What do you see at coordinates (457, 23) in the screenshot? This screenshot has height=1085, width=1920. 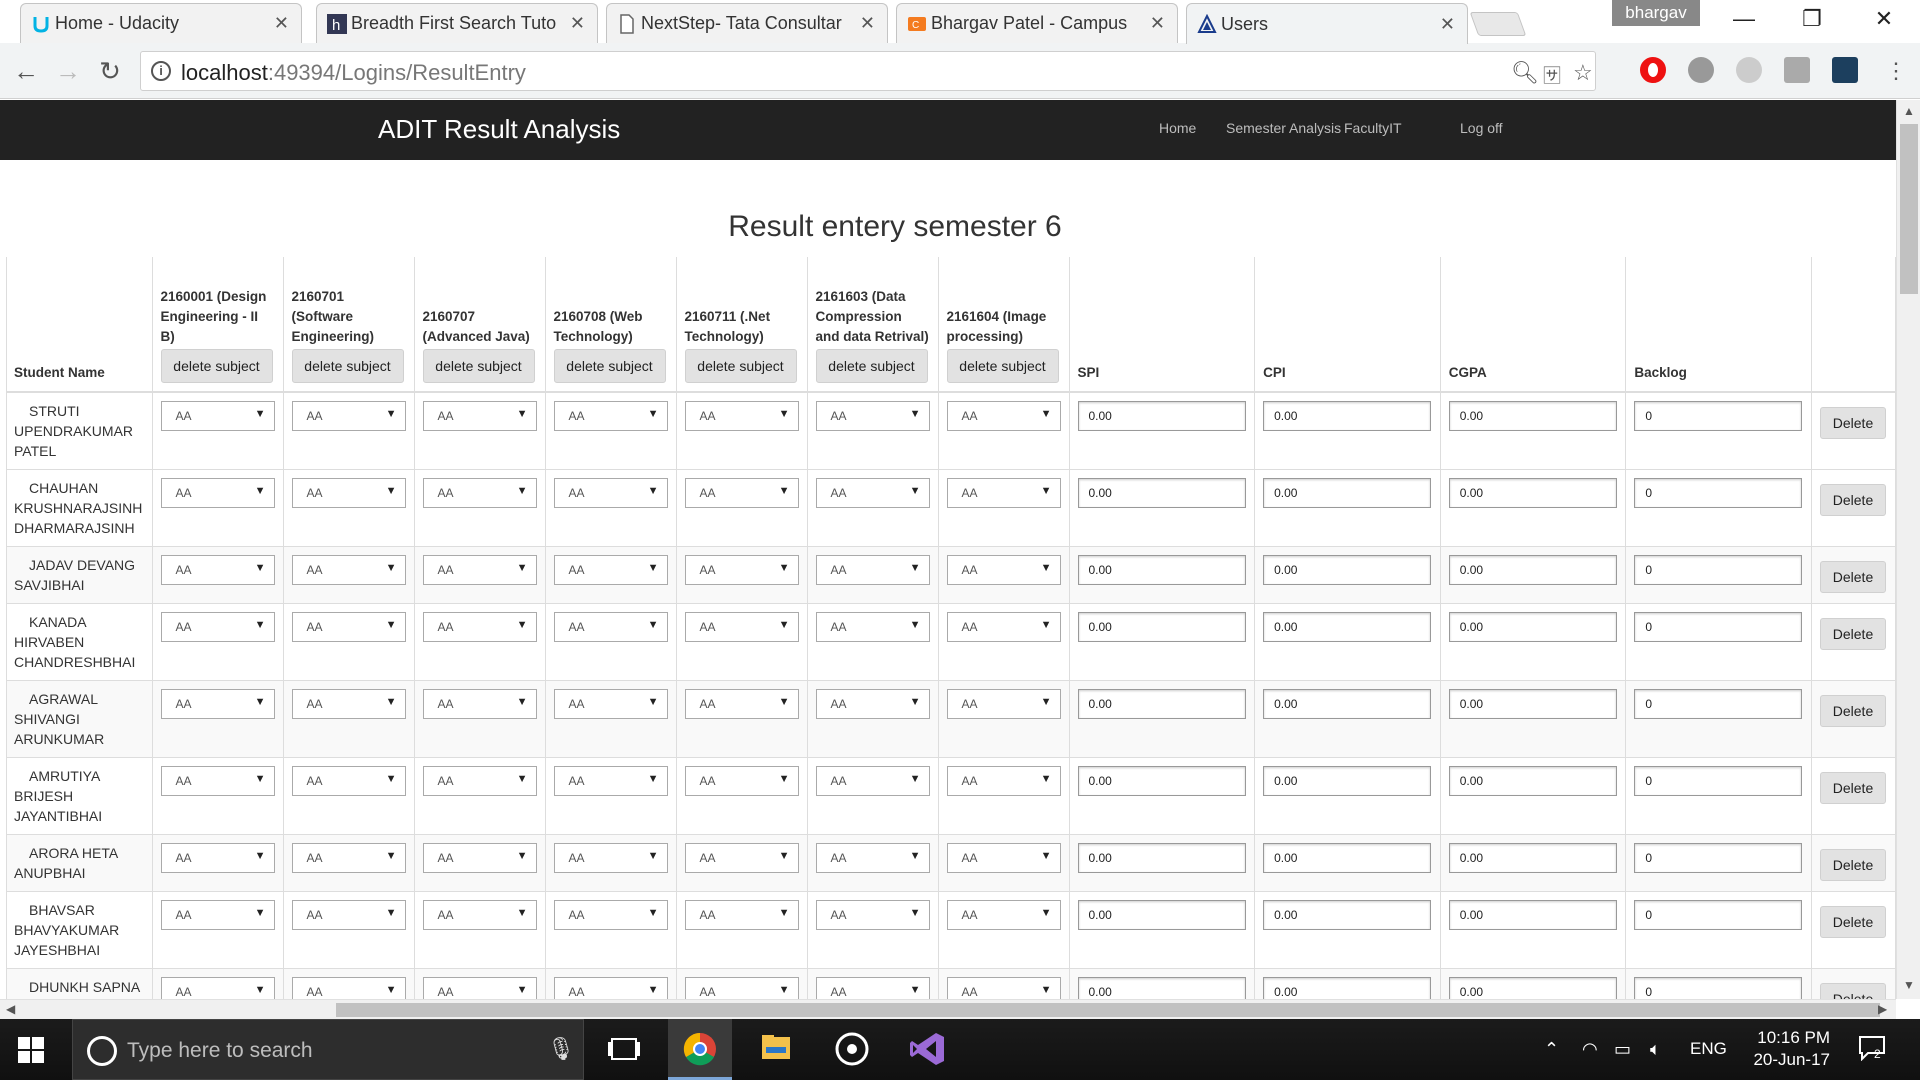 I see `browser-tab-bfs: h Breadth First Search Tuto ✕` at bounding box center [457, 23].